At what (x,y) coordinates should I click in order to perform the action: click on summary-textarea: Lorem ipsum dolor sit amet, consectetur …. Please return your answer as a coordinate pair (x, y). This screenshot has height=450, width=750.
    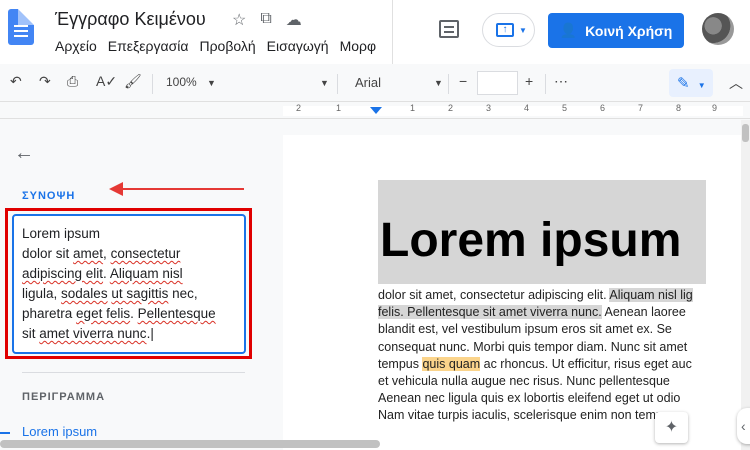
    Looking at the image, I should click on (129, 284).